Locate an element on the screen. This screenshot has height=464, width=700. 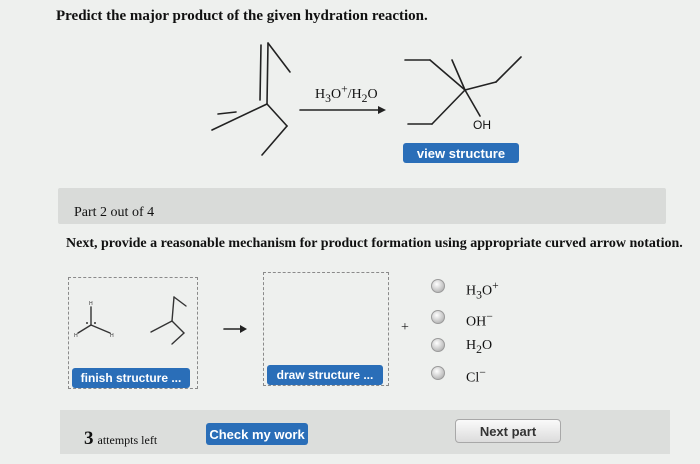
reagent-label: H3O+/H2O is located at coordinates (346, 93).